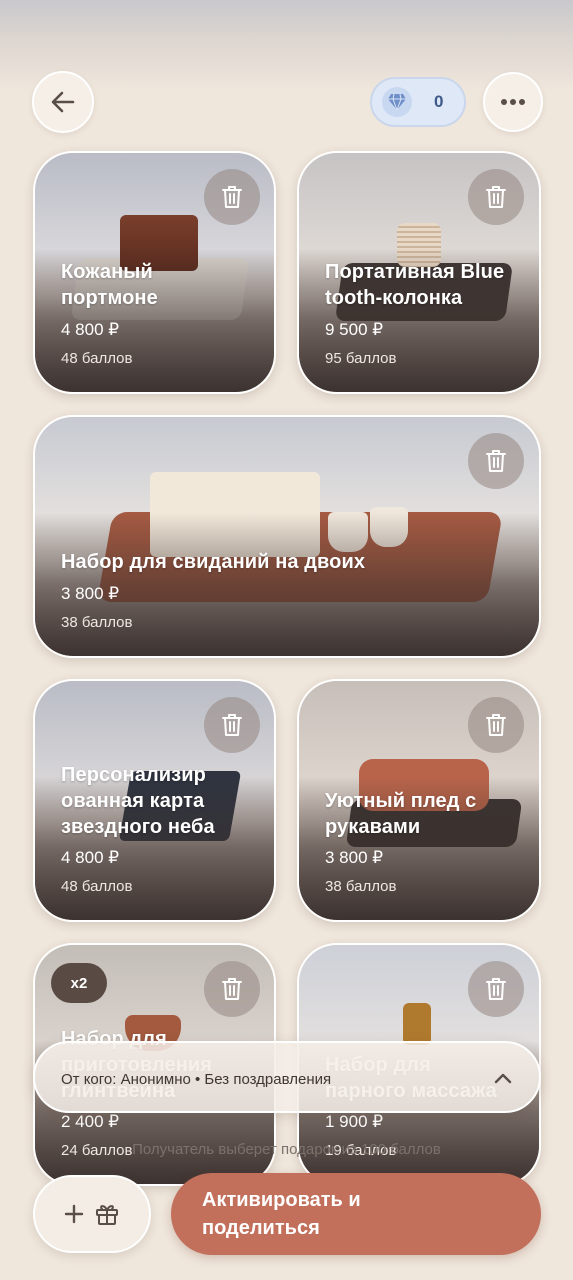 Image resolution: width=573 pixels, height=1280 pixels. Describe the element at coordinates (109, 285) in the screenshot. I see `gift-title: Кожаный портмоне` at that location.